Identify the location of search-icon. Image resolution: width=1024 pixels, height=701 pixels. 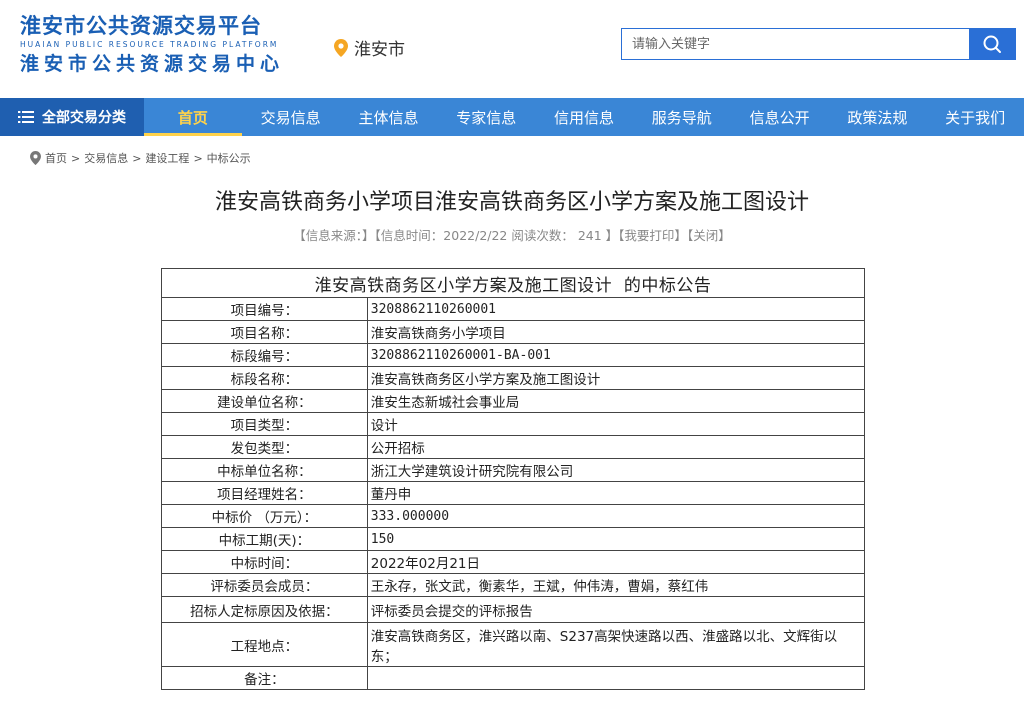
(992, 44).